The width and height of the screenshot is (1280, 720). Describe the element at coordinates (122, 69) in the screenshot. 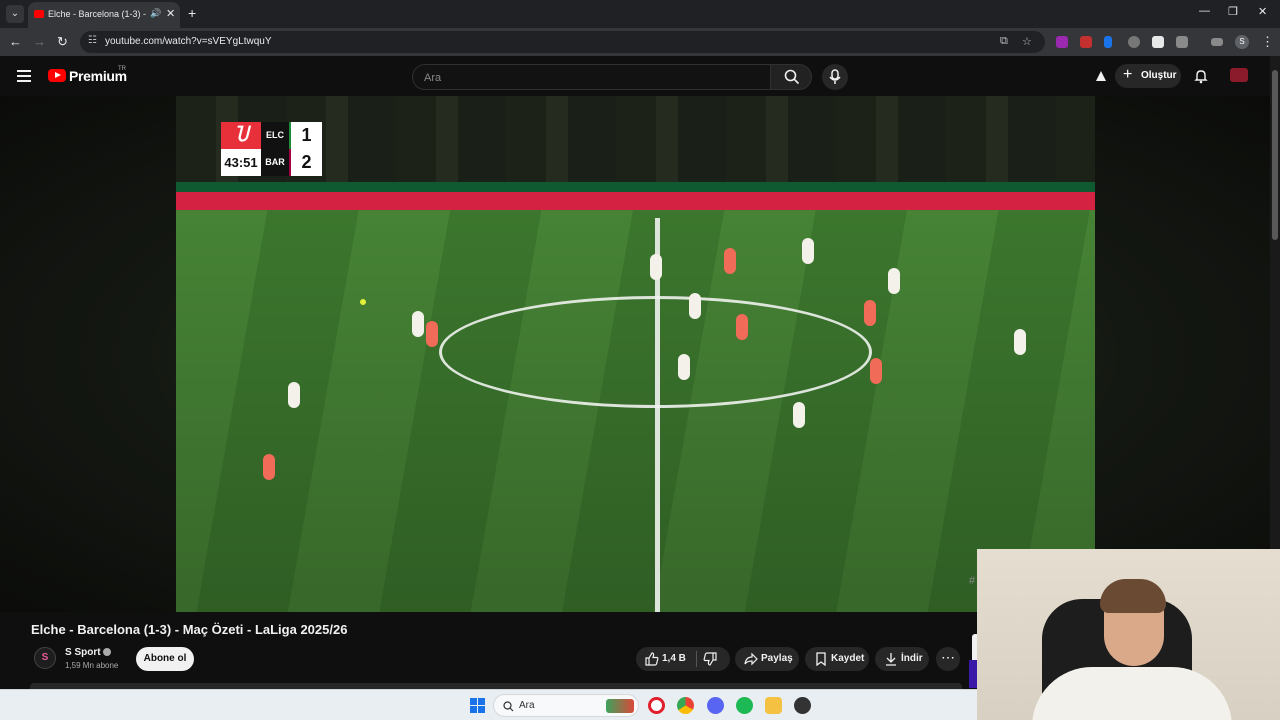

I see `country-code: TR` at that location.